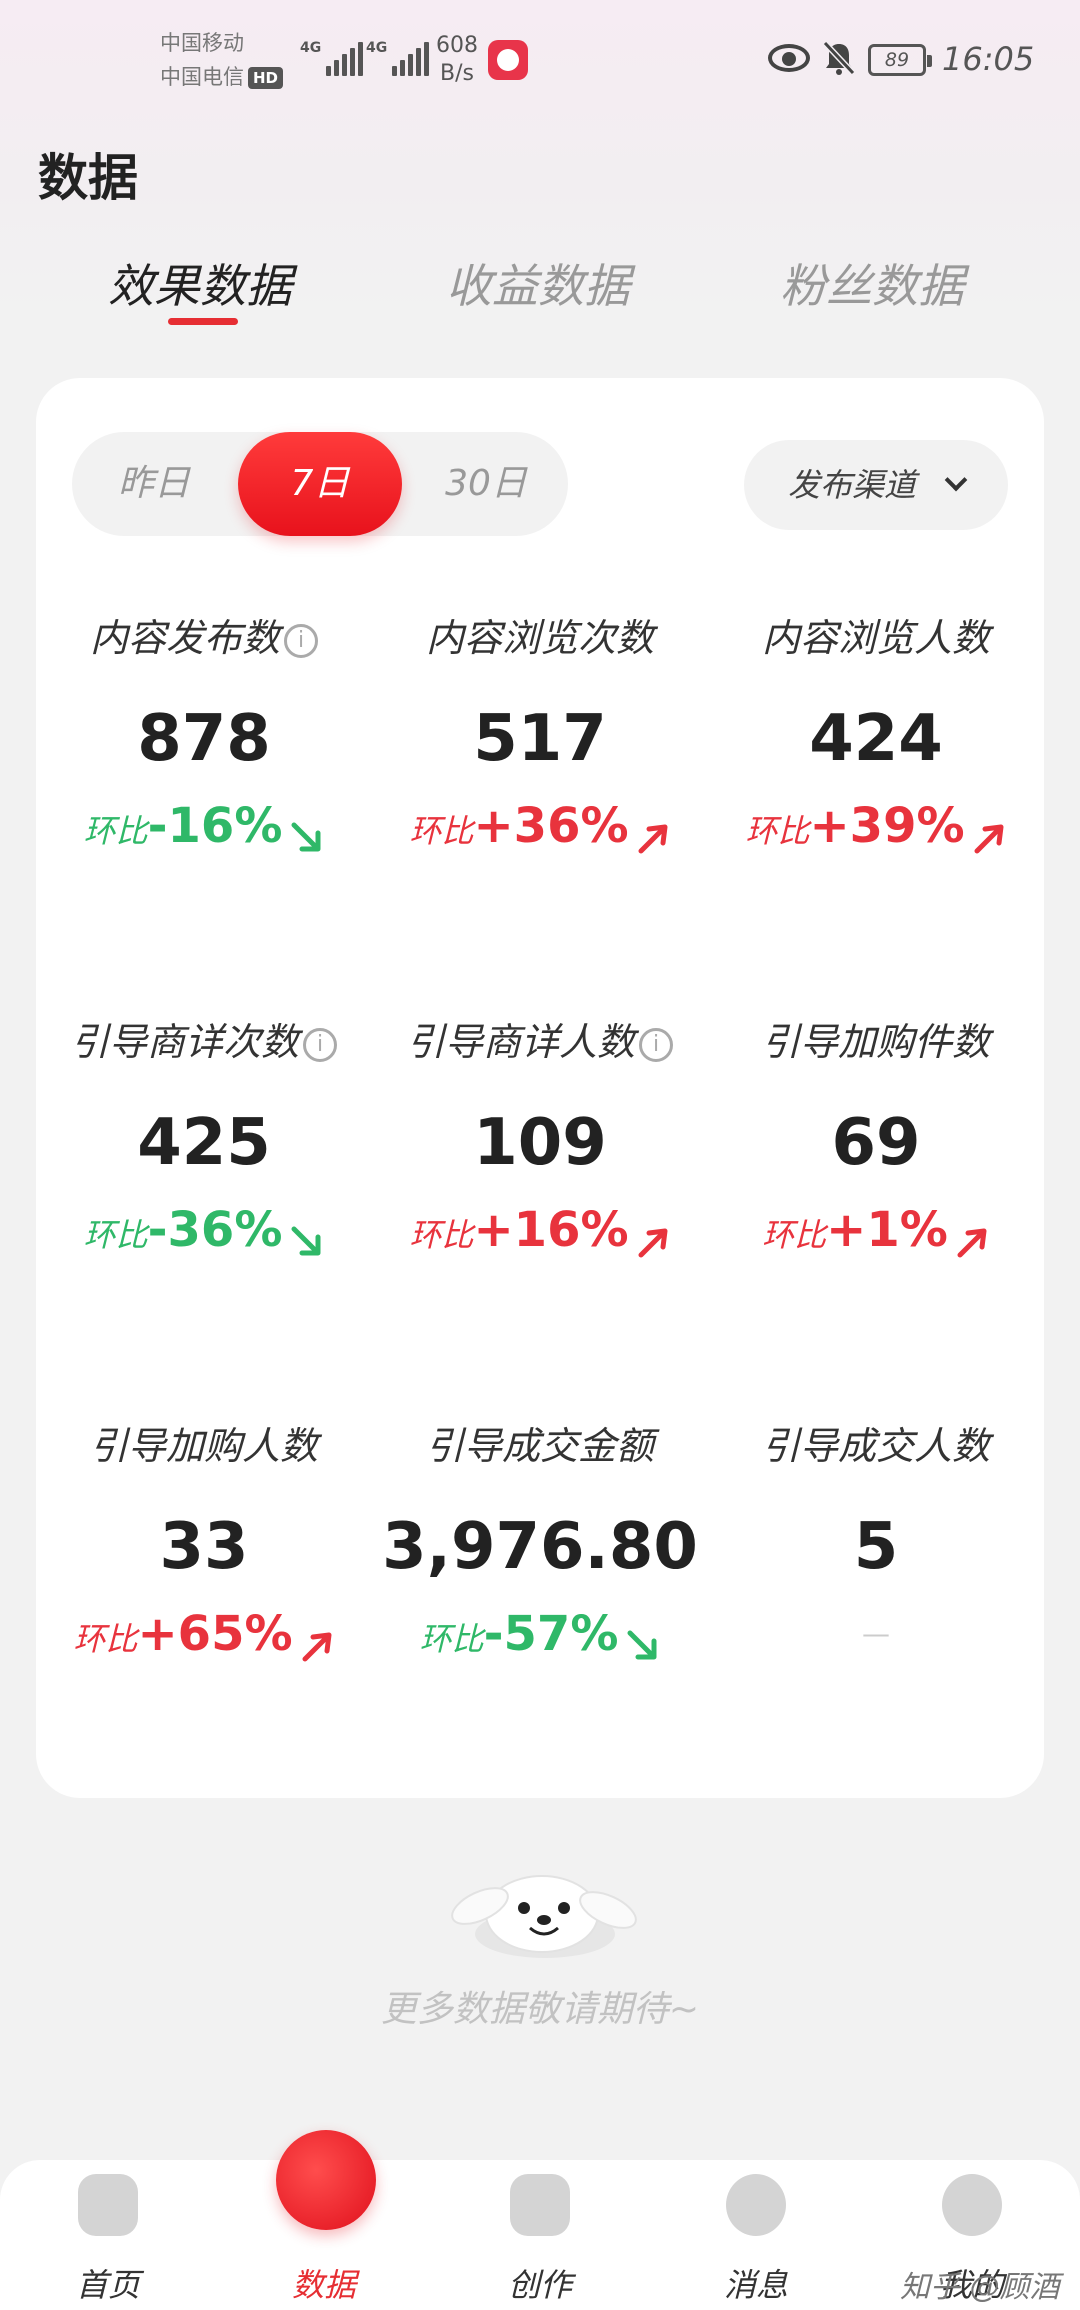  I want to click on nav-messages: 消息, so click(756, 2235).